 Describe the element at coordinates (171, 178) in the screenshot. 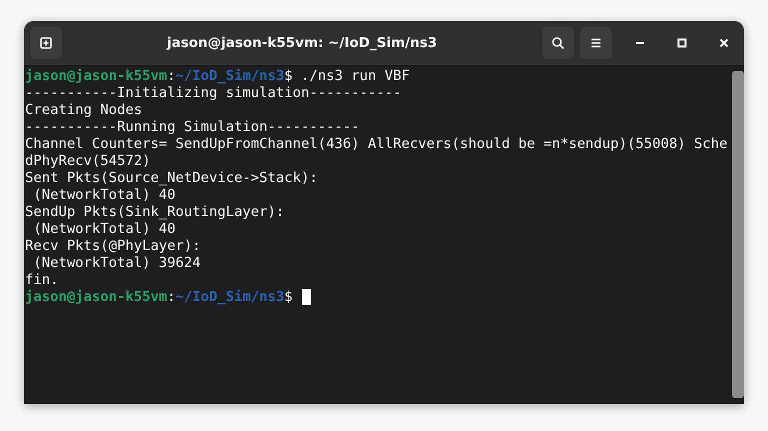

I see `output-line: Sent Pkts(Source_NetDevice->Stack):` at that location.